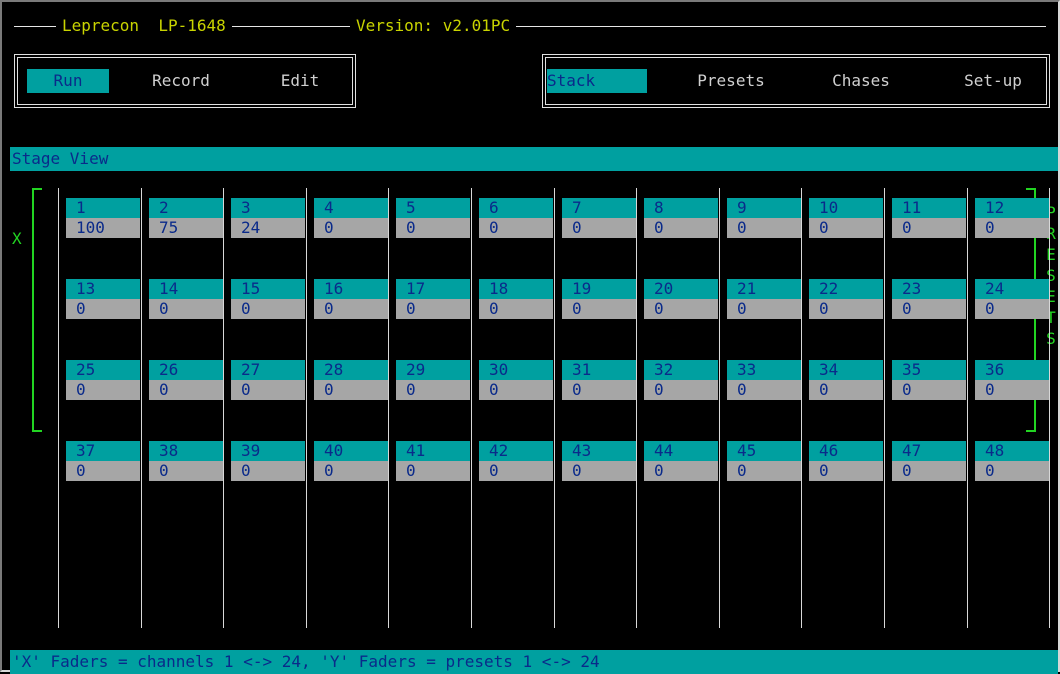  Describe the element at coordinates (1051, 254) in the screenshot. I see `presets-letter: E` at that location.